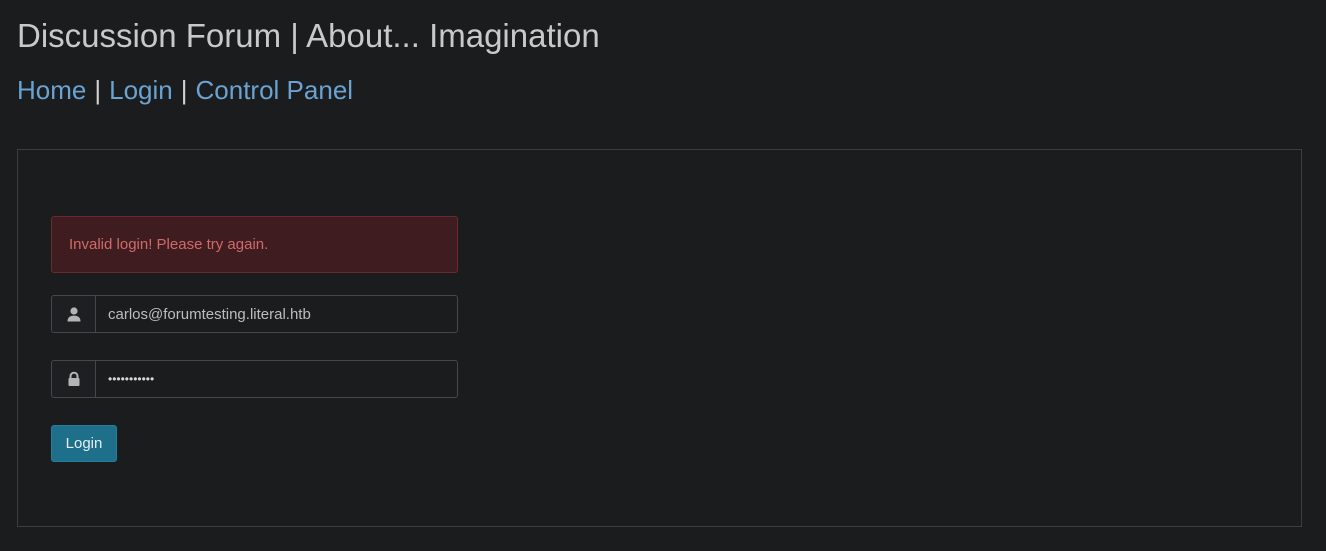  I want to click on username-field, so click(276, 314).